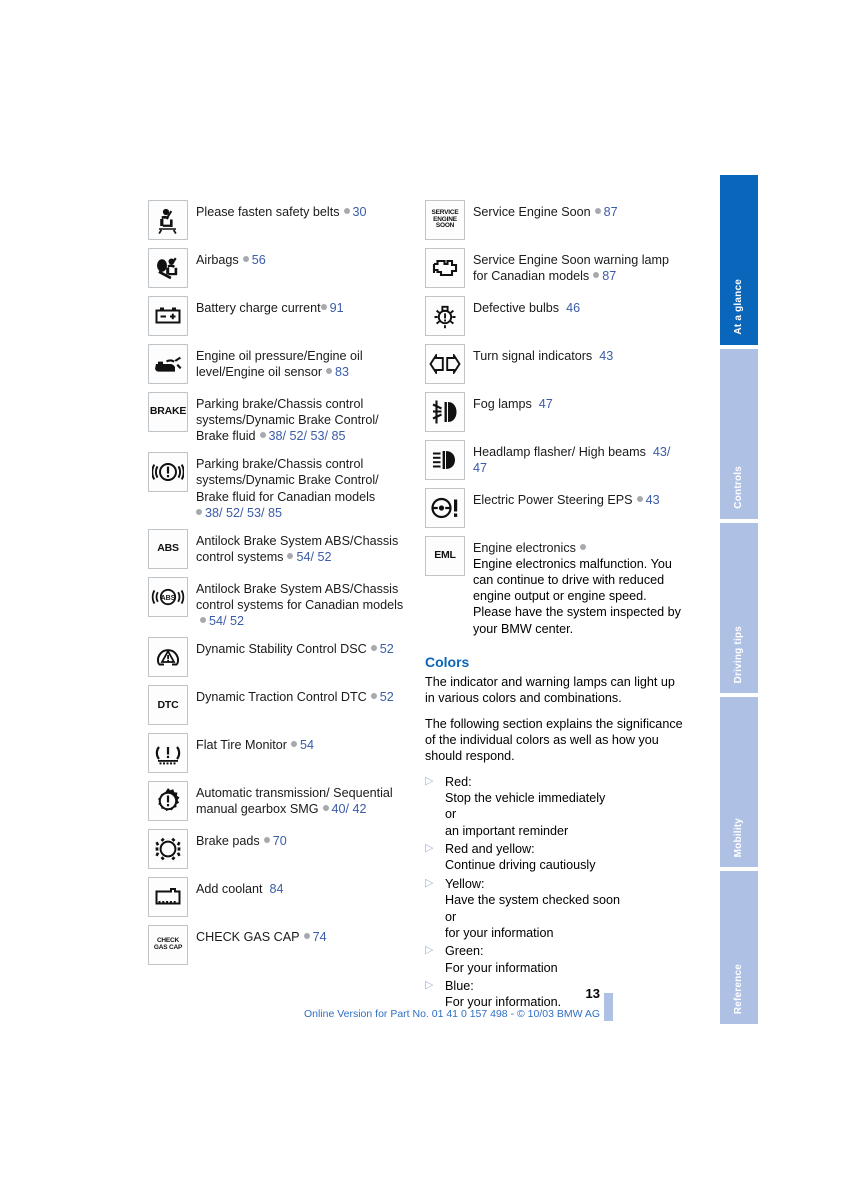 This screenshot has height=1200, width=848. I want to click on high-beam-icon, so click(445, 460).